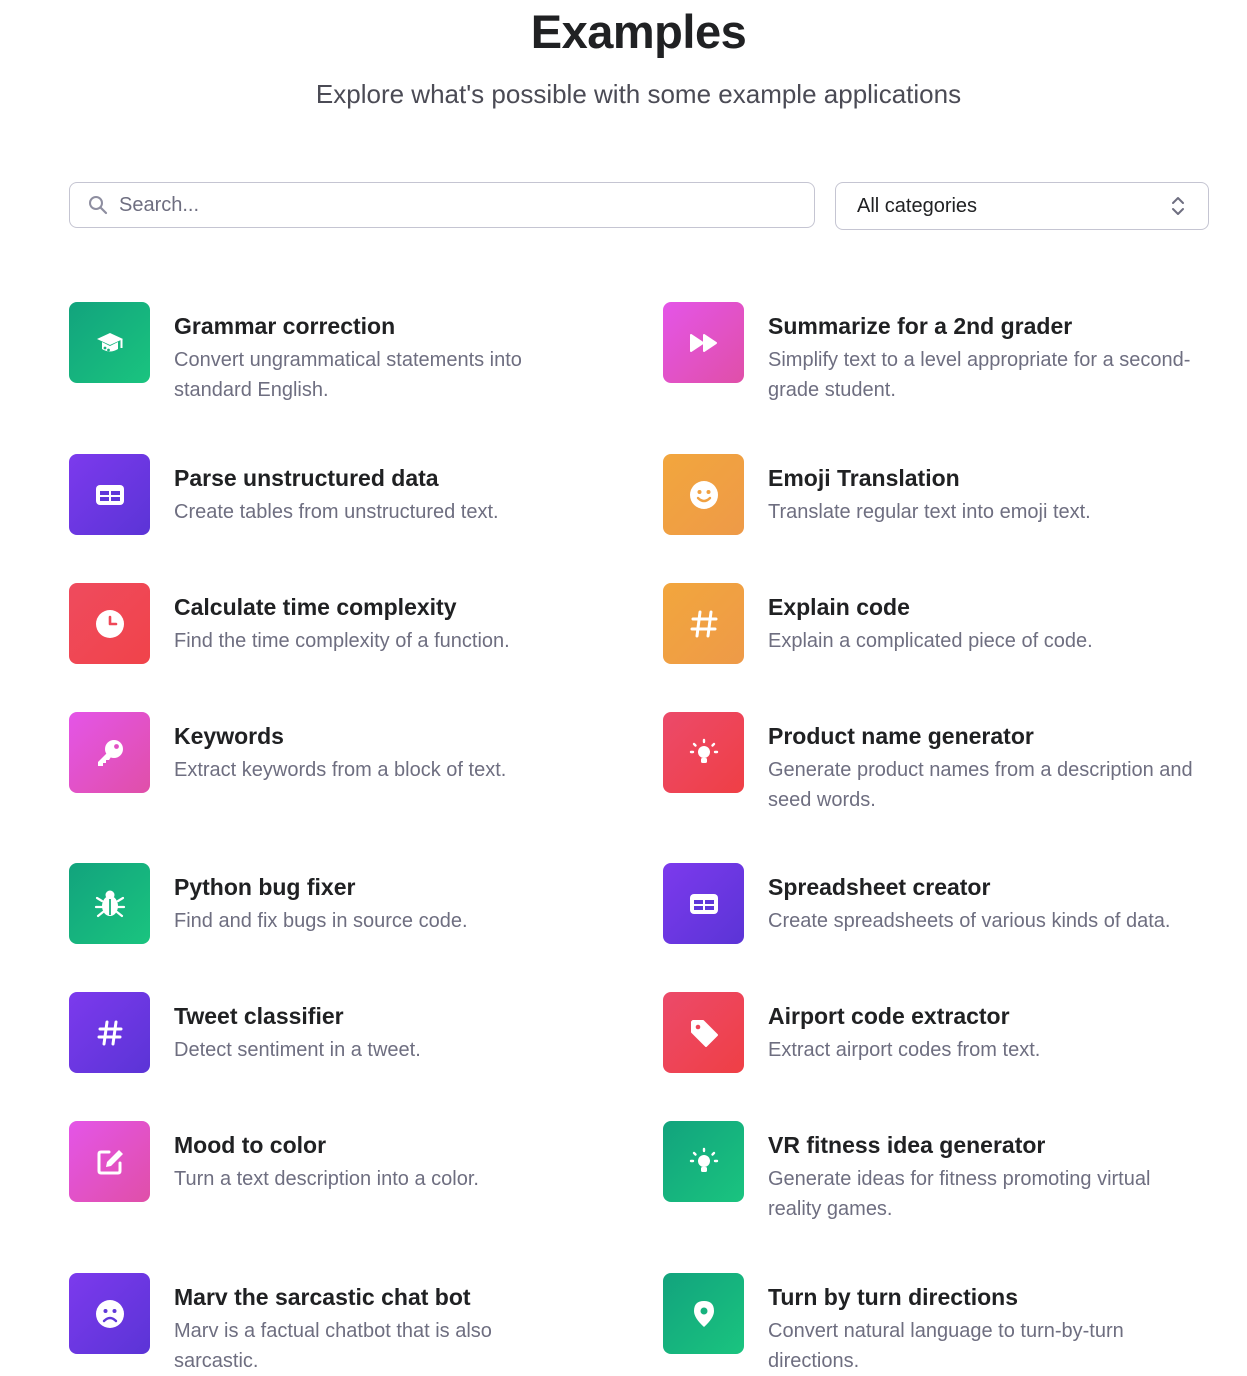  I want to click on fast-forward-icon, so click(703, 342).